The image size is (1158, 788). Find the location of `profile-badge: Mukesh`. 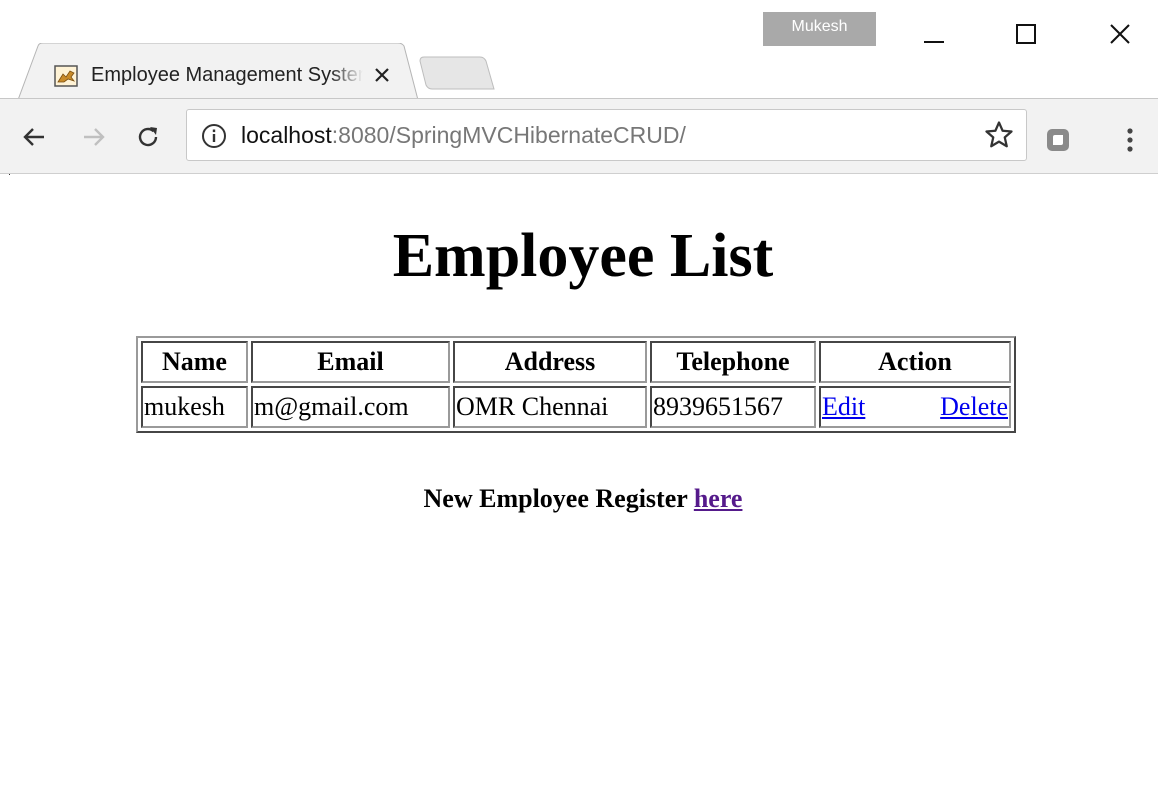

profile-badge: Mukesh is located at coordinates (819, 29).